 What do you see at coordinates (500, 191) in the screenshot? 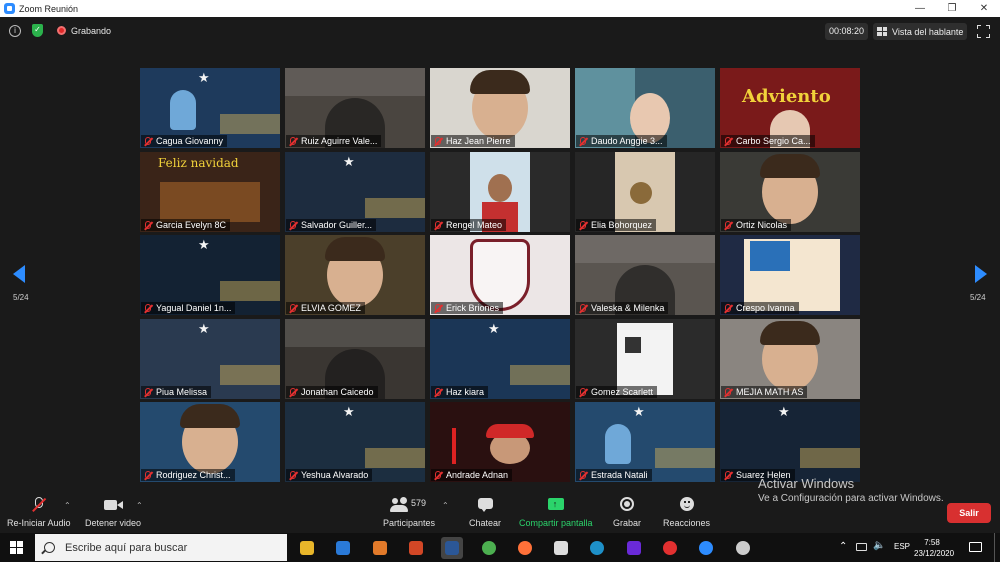
I see `participant-video-tile: Rengel Mateo` at bounding box center [500, 191].